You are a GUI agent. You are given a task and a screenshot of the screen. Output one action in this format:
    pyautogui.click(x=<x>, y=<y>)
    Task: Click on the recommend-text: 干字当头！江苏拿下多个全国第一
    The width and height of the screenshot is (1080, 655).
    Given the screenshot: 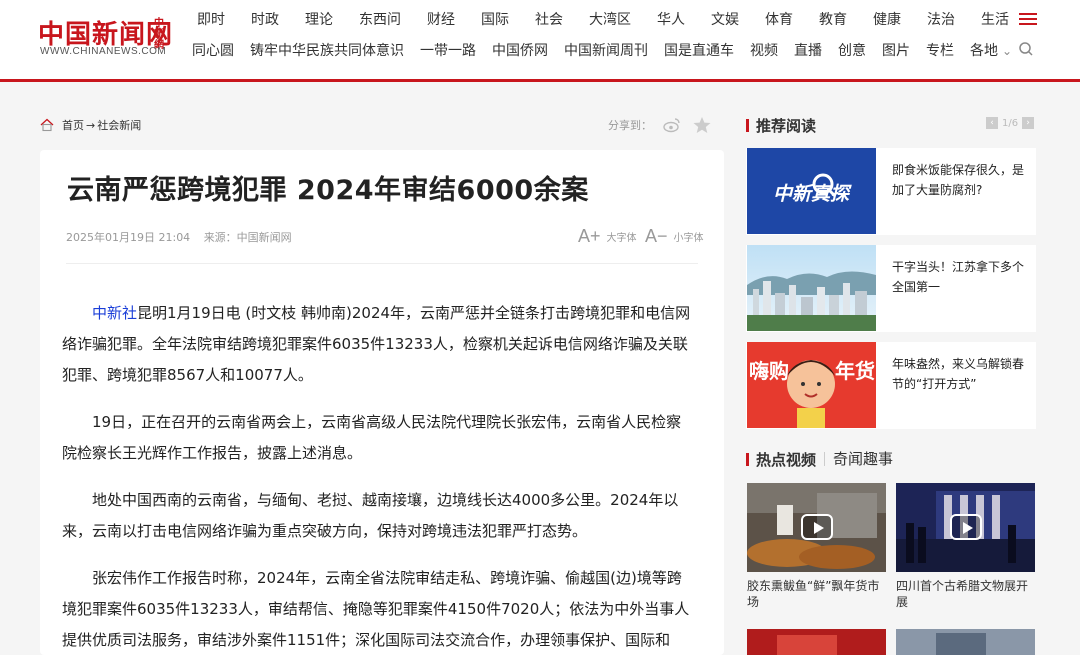 What is the action you would take?
    pyautogui.click(x=958, y=277)
    